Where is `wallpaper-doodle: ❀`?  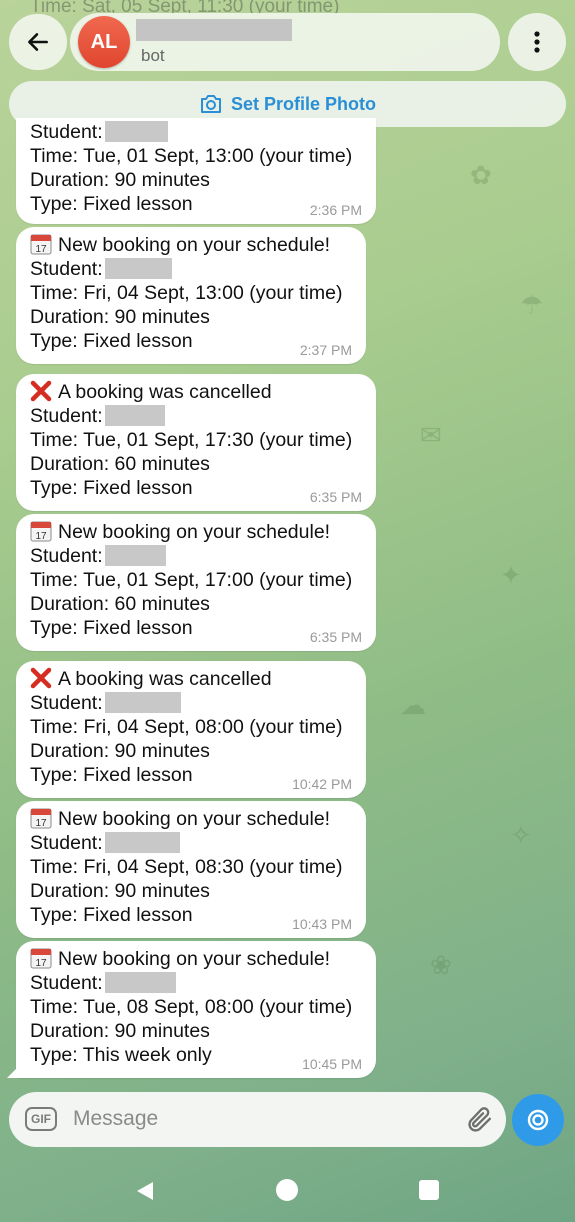 wallpaper-doodle: ❀ is located at coordinates (441, 965).